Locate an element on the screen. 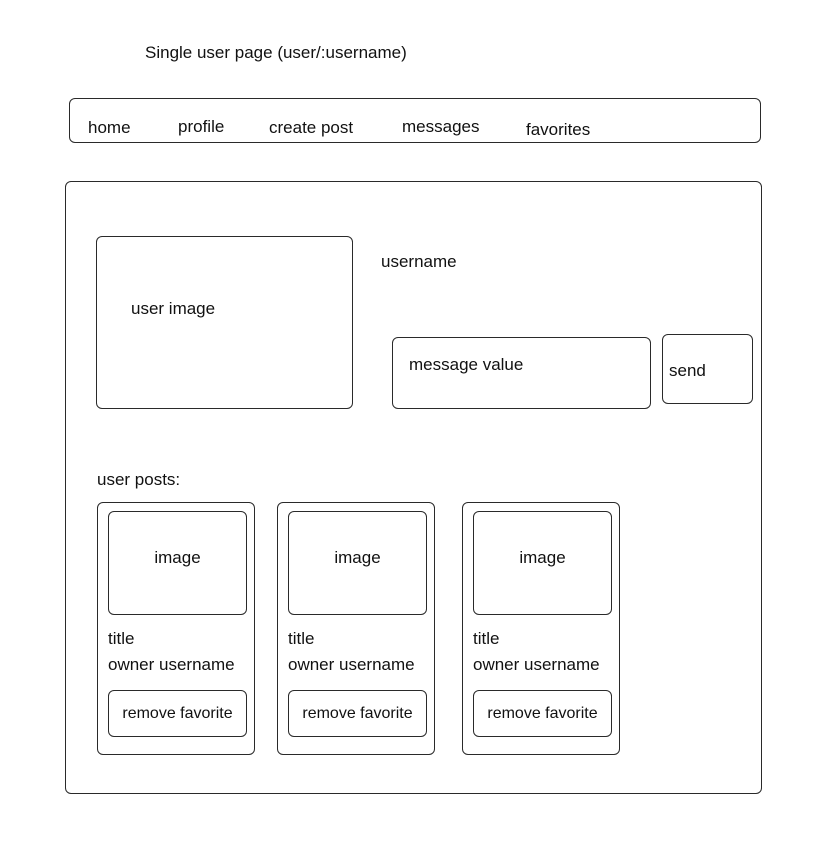  user-image: user image is located at coordinates (224, 322).